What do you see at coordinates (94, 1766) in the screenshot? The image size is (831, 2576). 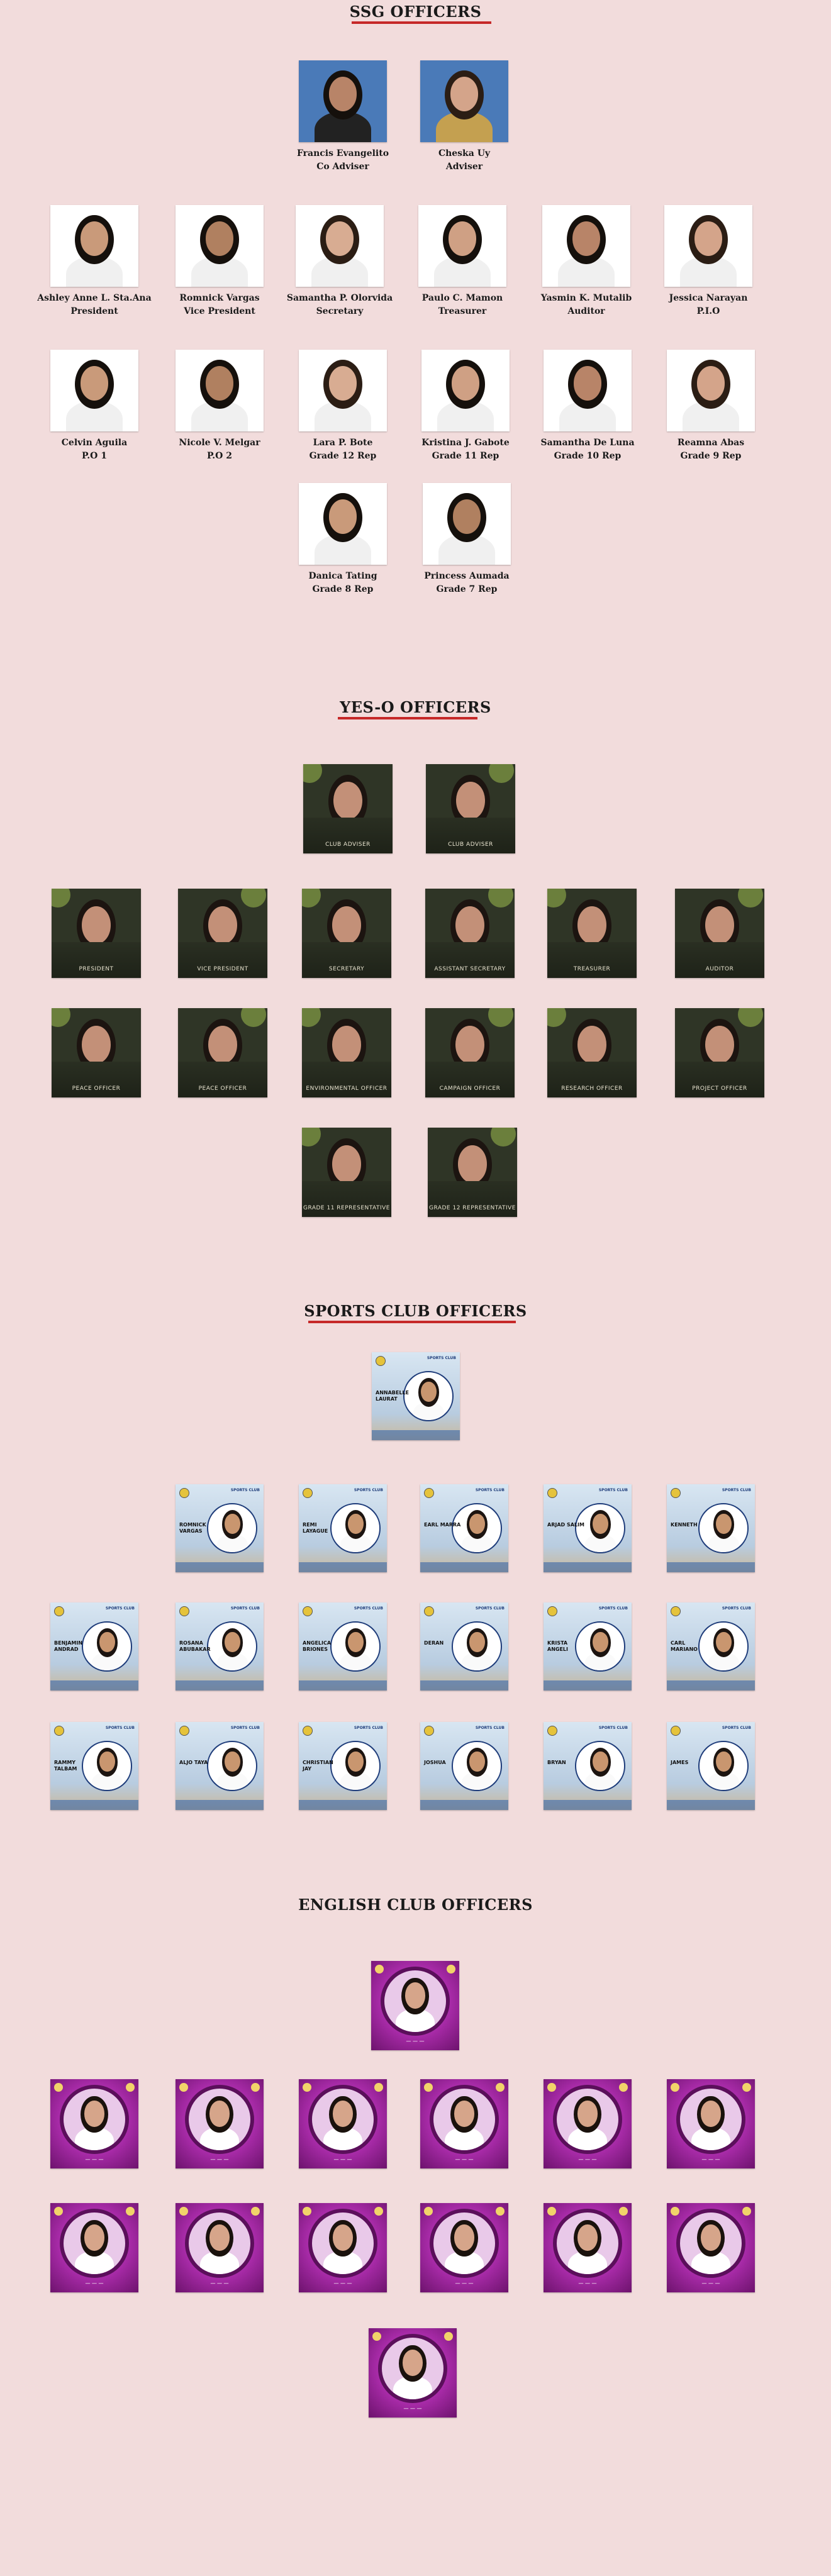 I see `officer-photo: SPORTS CLUB RAMMY TALBAM` at bounding box center [94, 1766].